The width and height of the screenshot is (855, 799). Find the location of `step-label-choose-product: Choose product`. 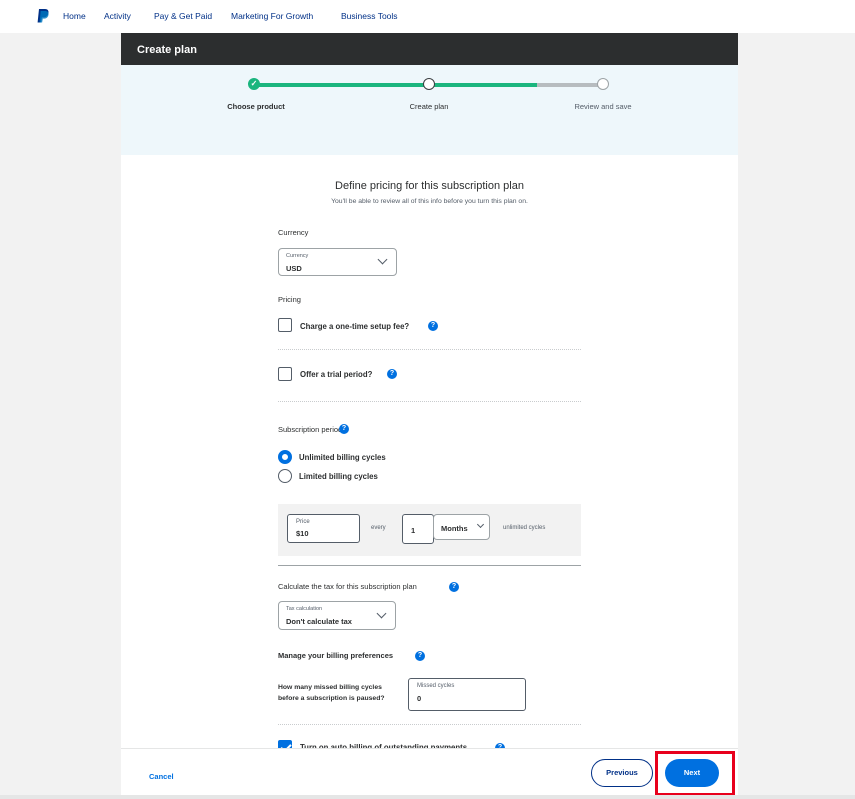

step-label-choose-product: Choose product is located at coordinates (256, 106).